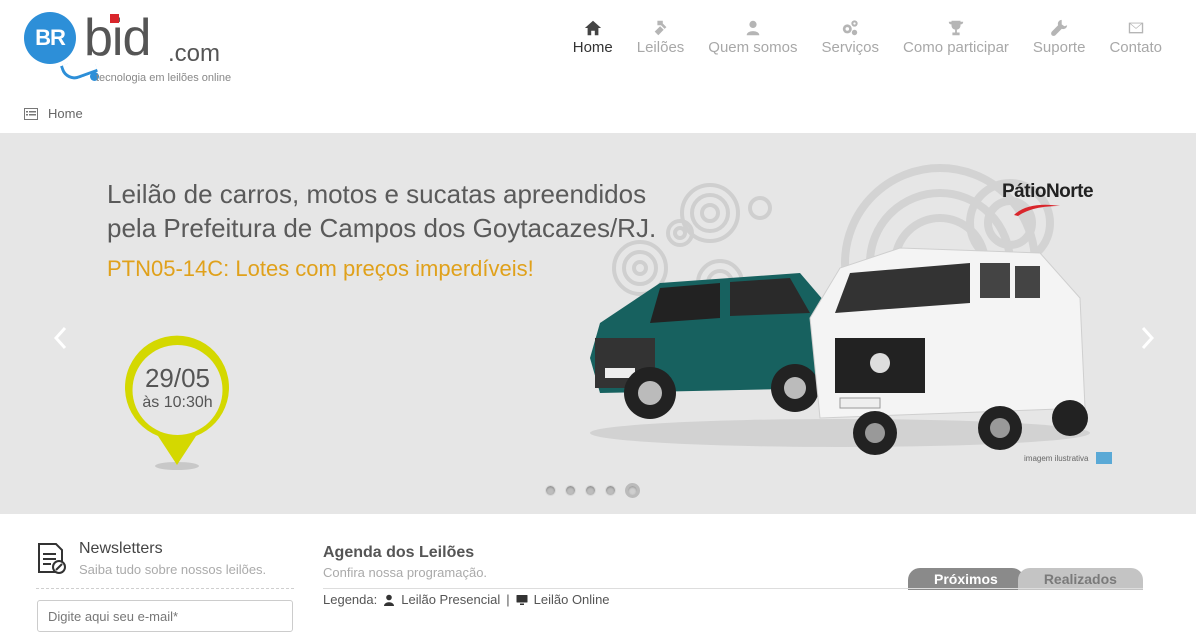 The width and height of the screenshot is (1196, 632). Describe the element at coordinates (1056, 458) in the screenshot. I see `illustrative-image-caption: imagem ilustrativa` at that location.